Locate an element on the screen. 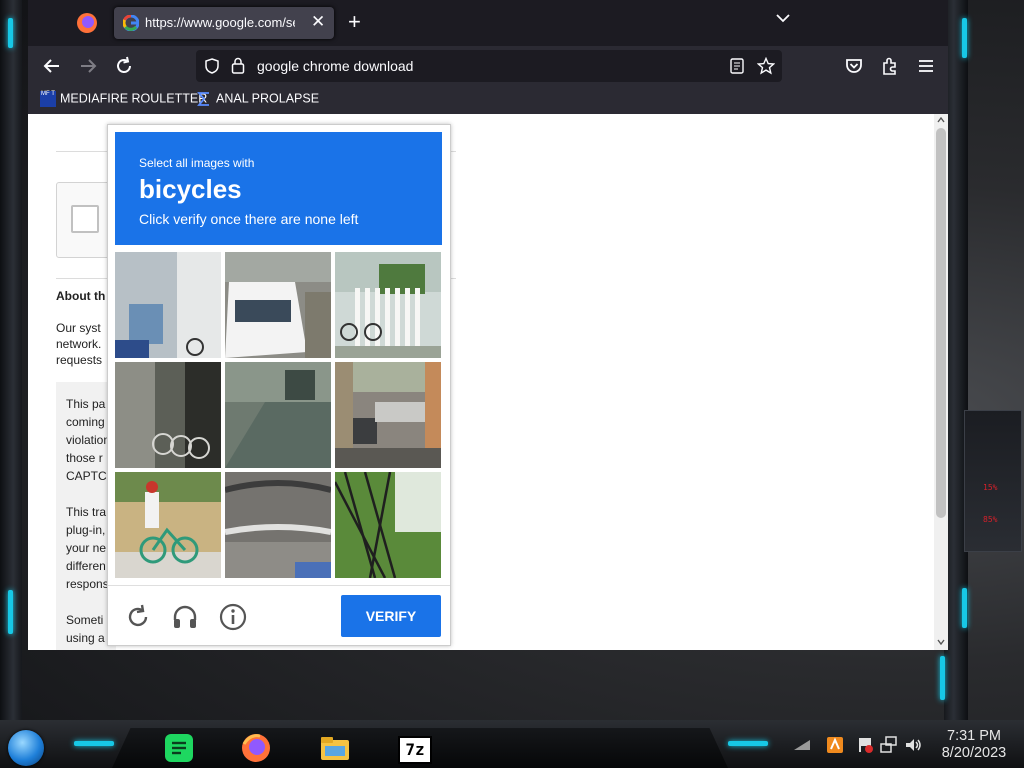 The width and height of the screenshot is (1024, 768). menu-icon is located at coordinates (926, 66).